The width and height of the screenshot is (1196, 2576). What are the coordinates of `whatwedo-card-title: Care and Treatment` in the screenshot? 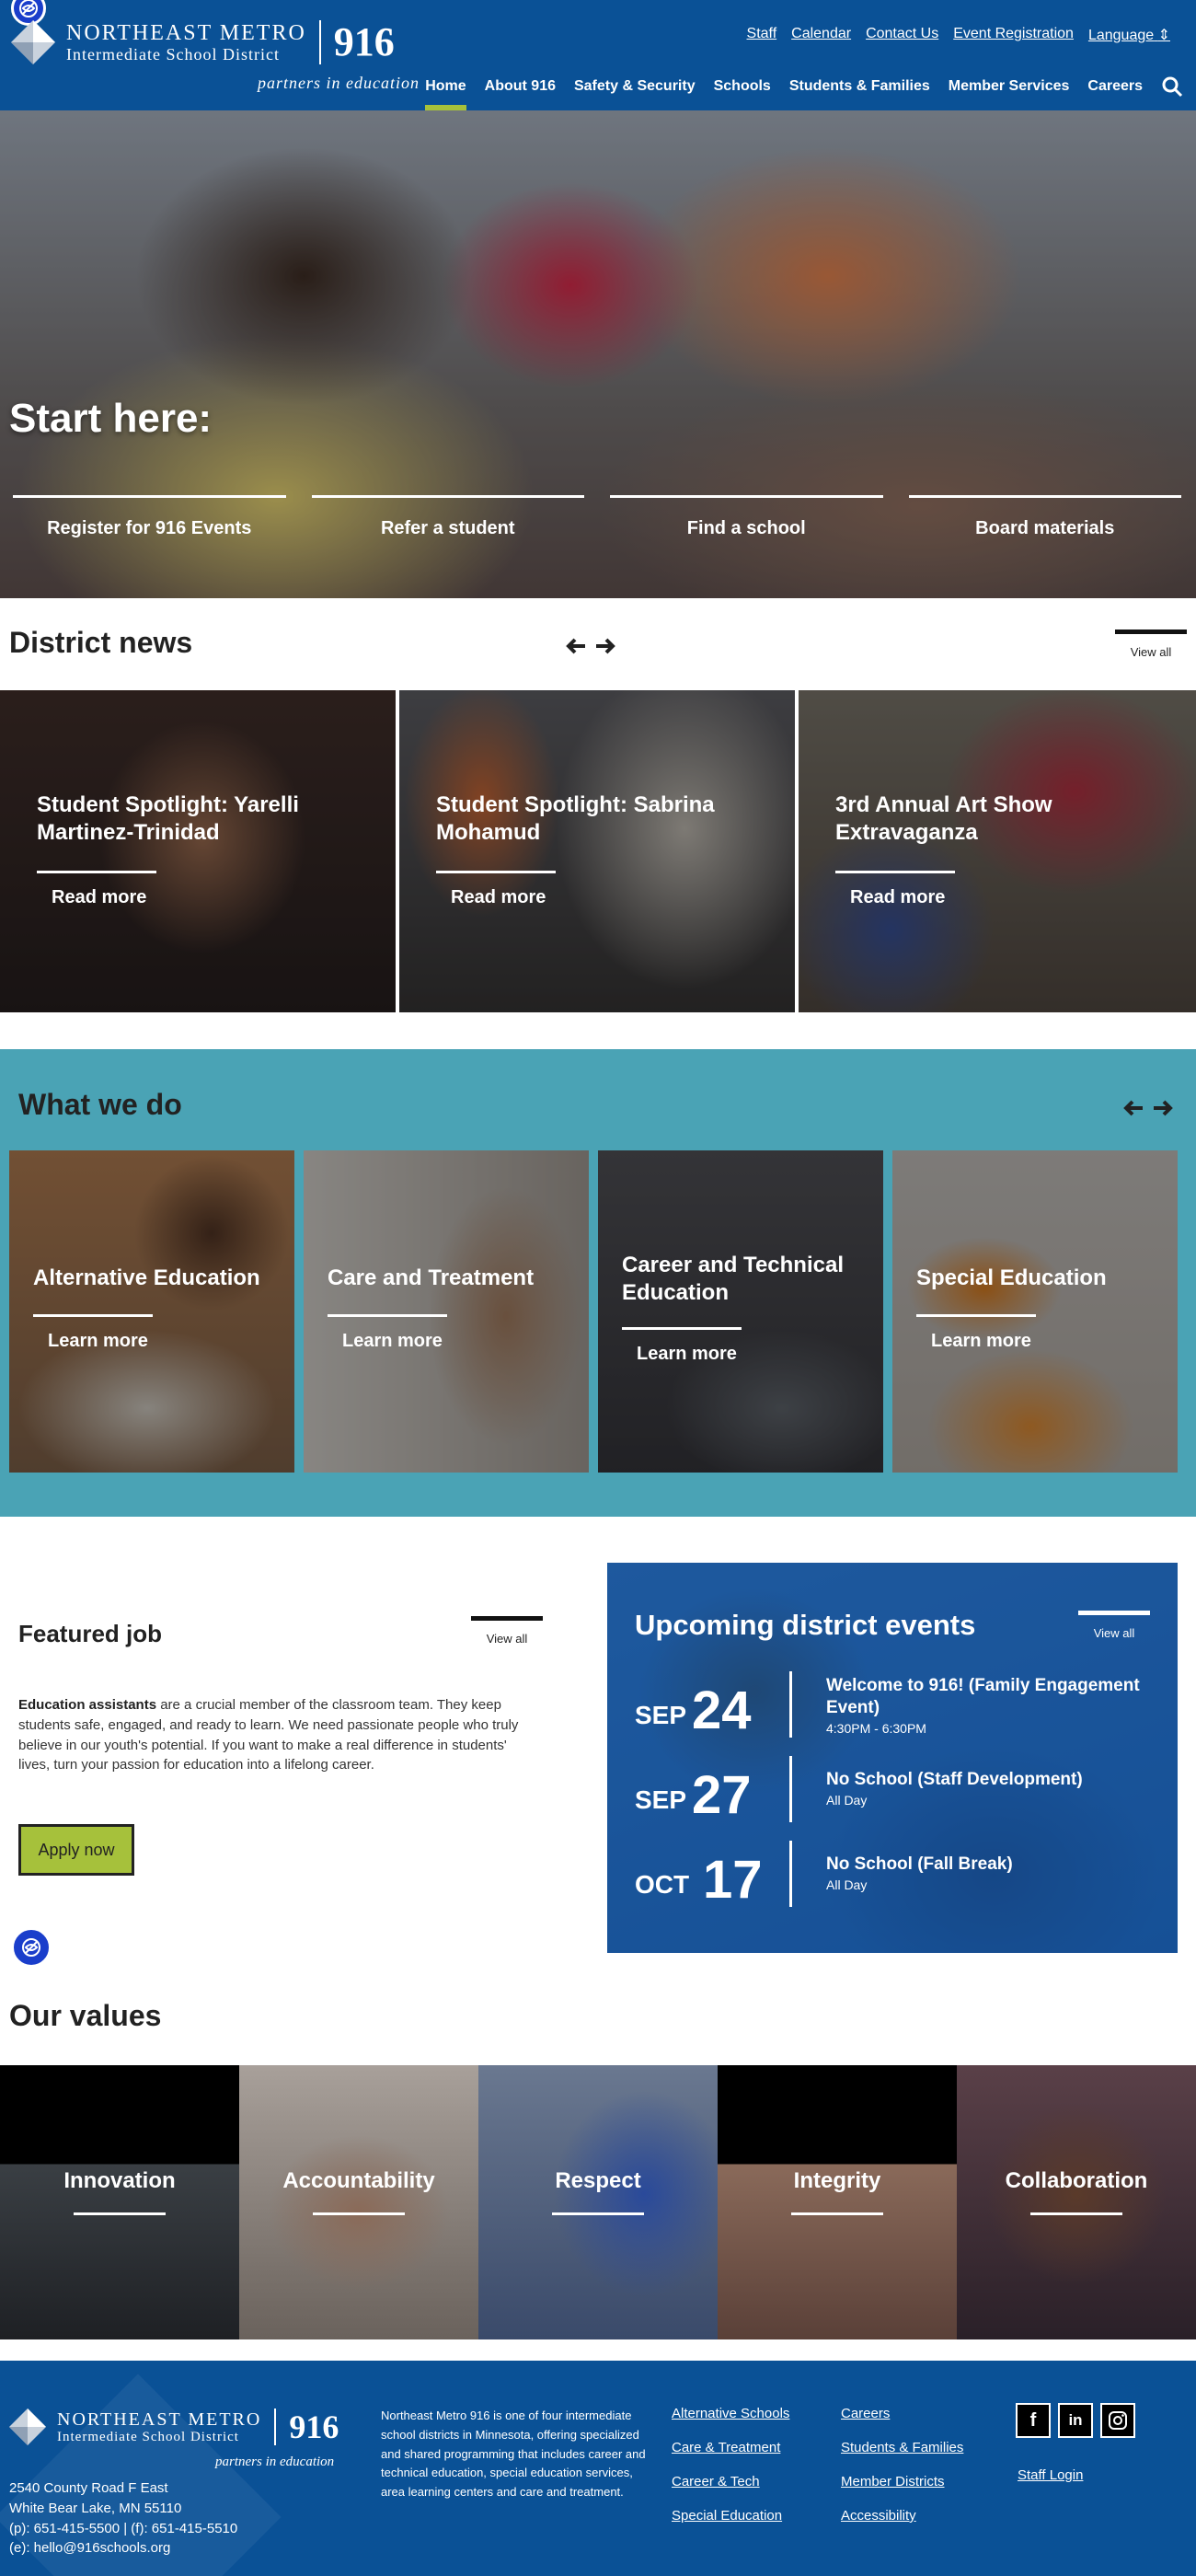 It's located at (431, 1277).